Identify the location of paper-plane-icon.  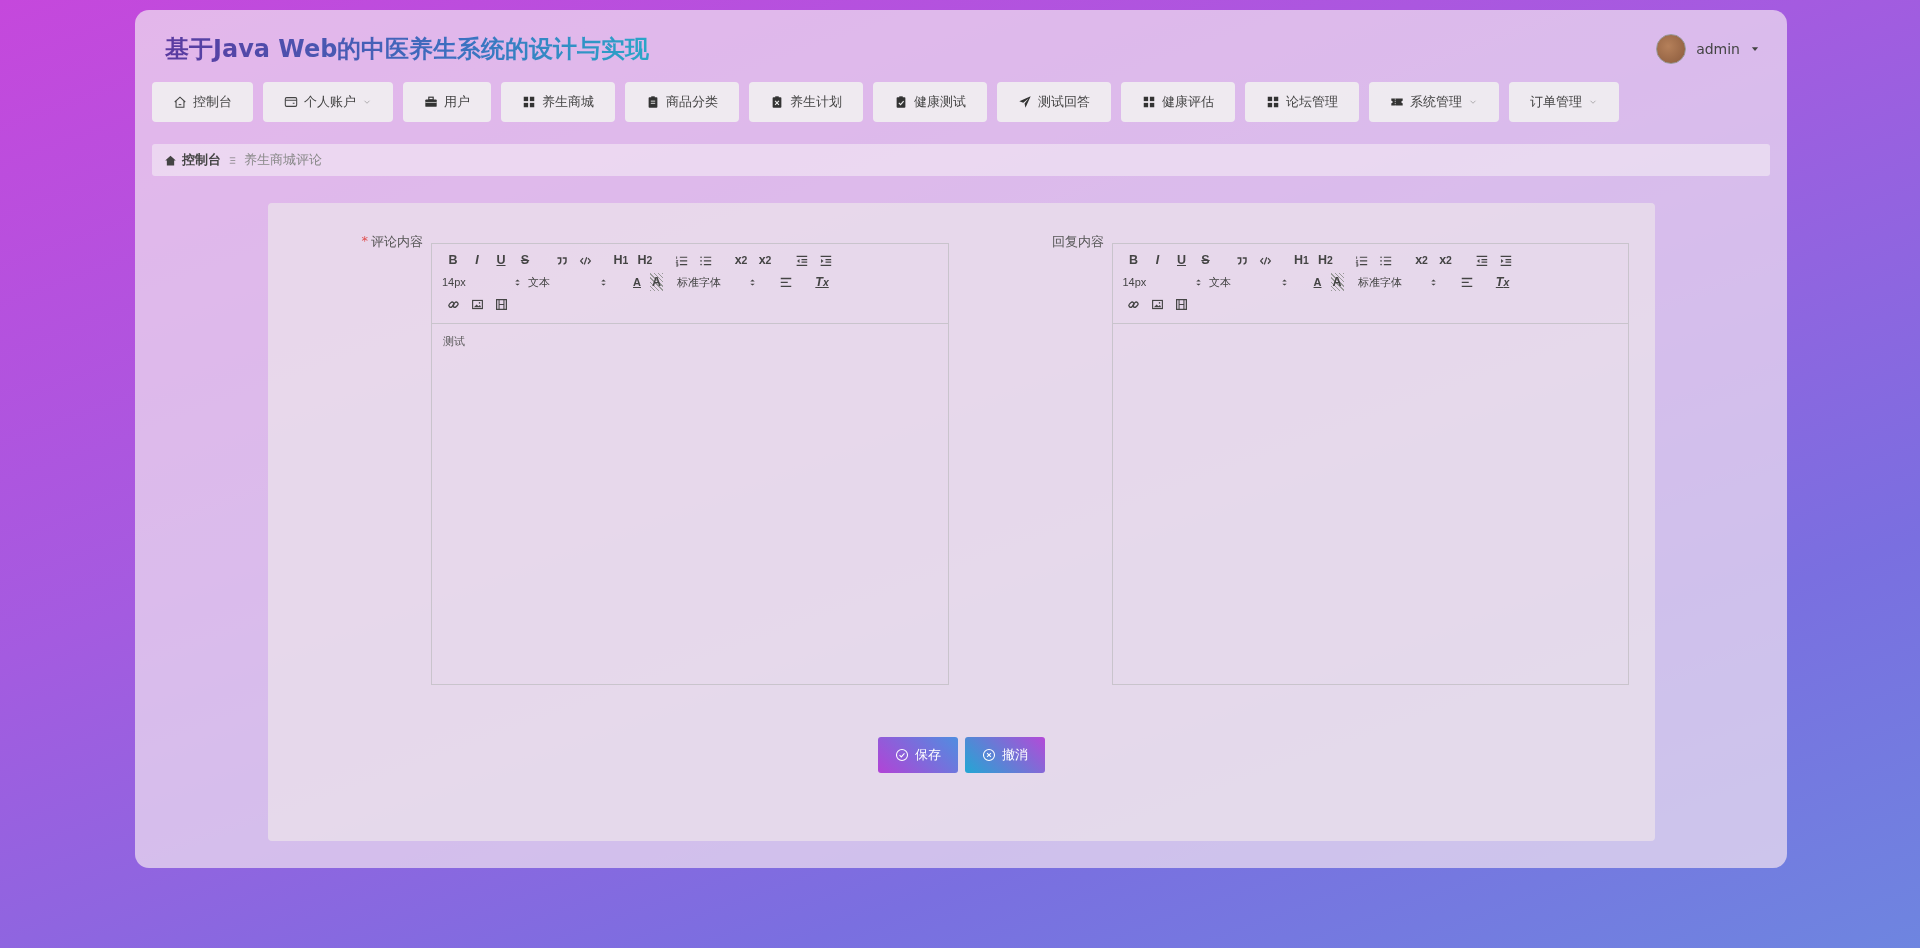
(1025, 102).